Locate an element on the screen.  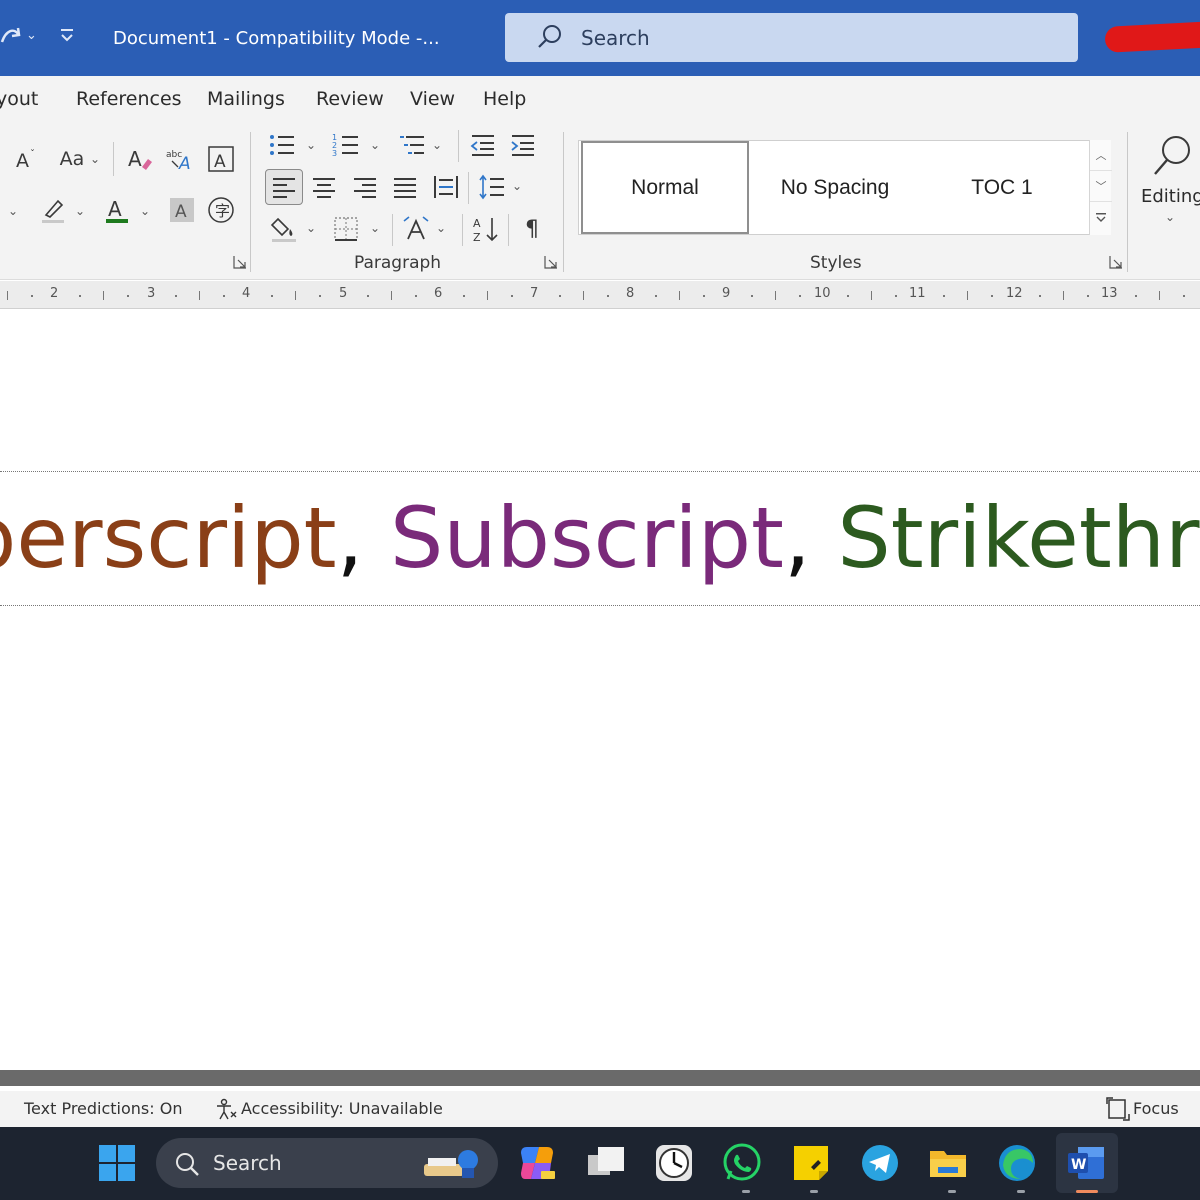
taskbar: Search W is located at coordinates (600, 1163).